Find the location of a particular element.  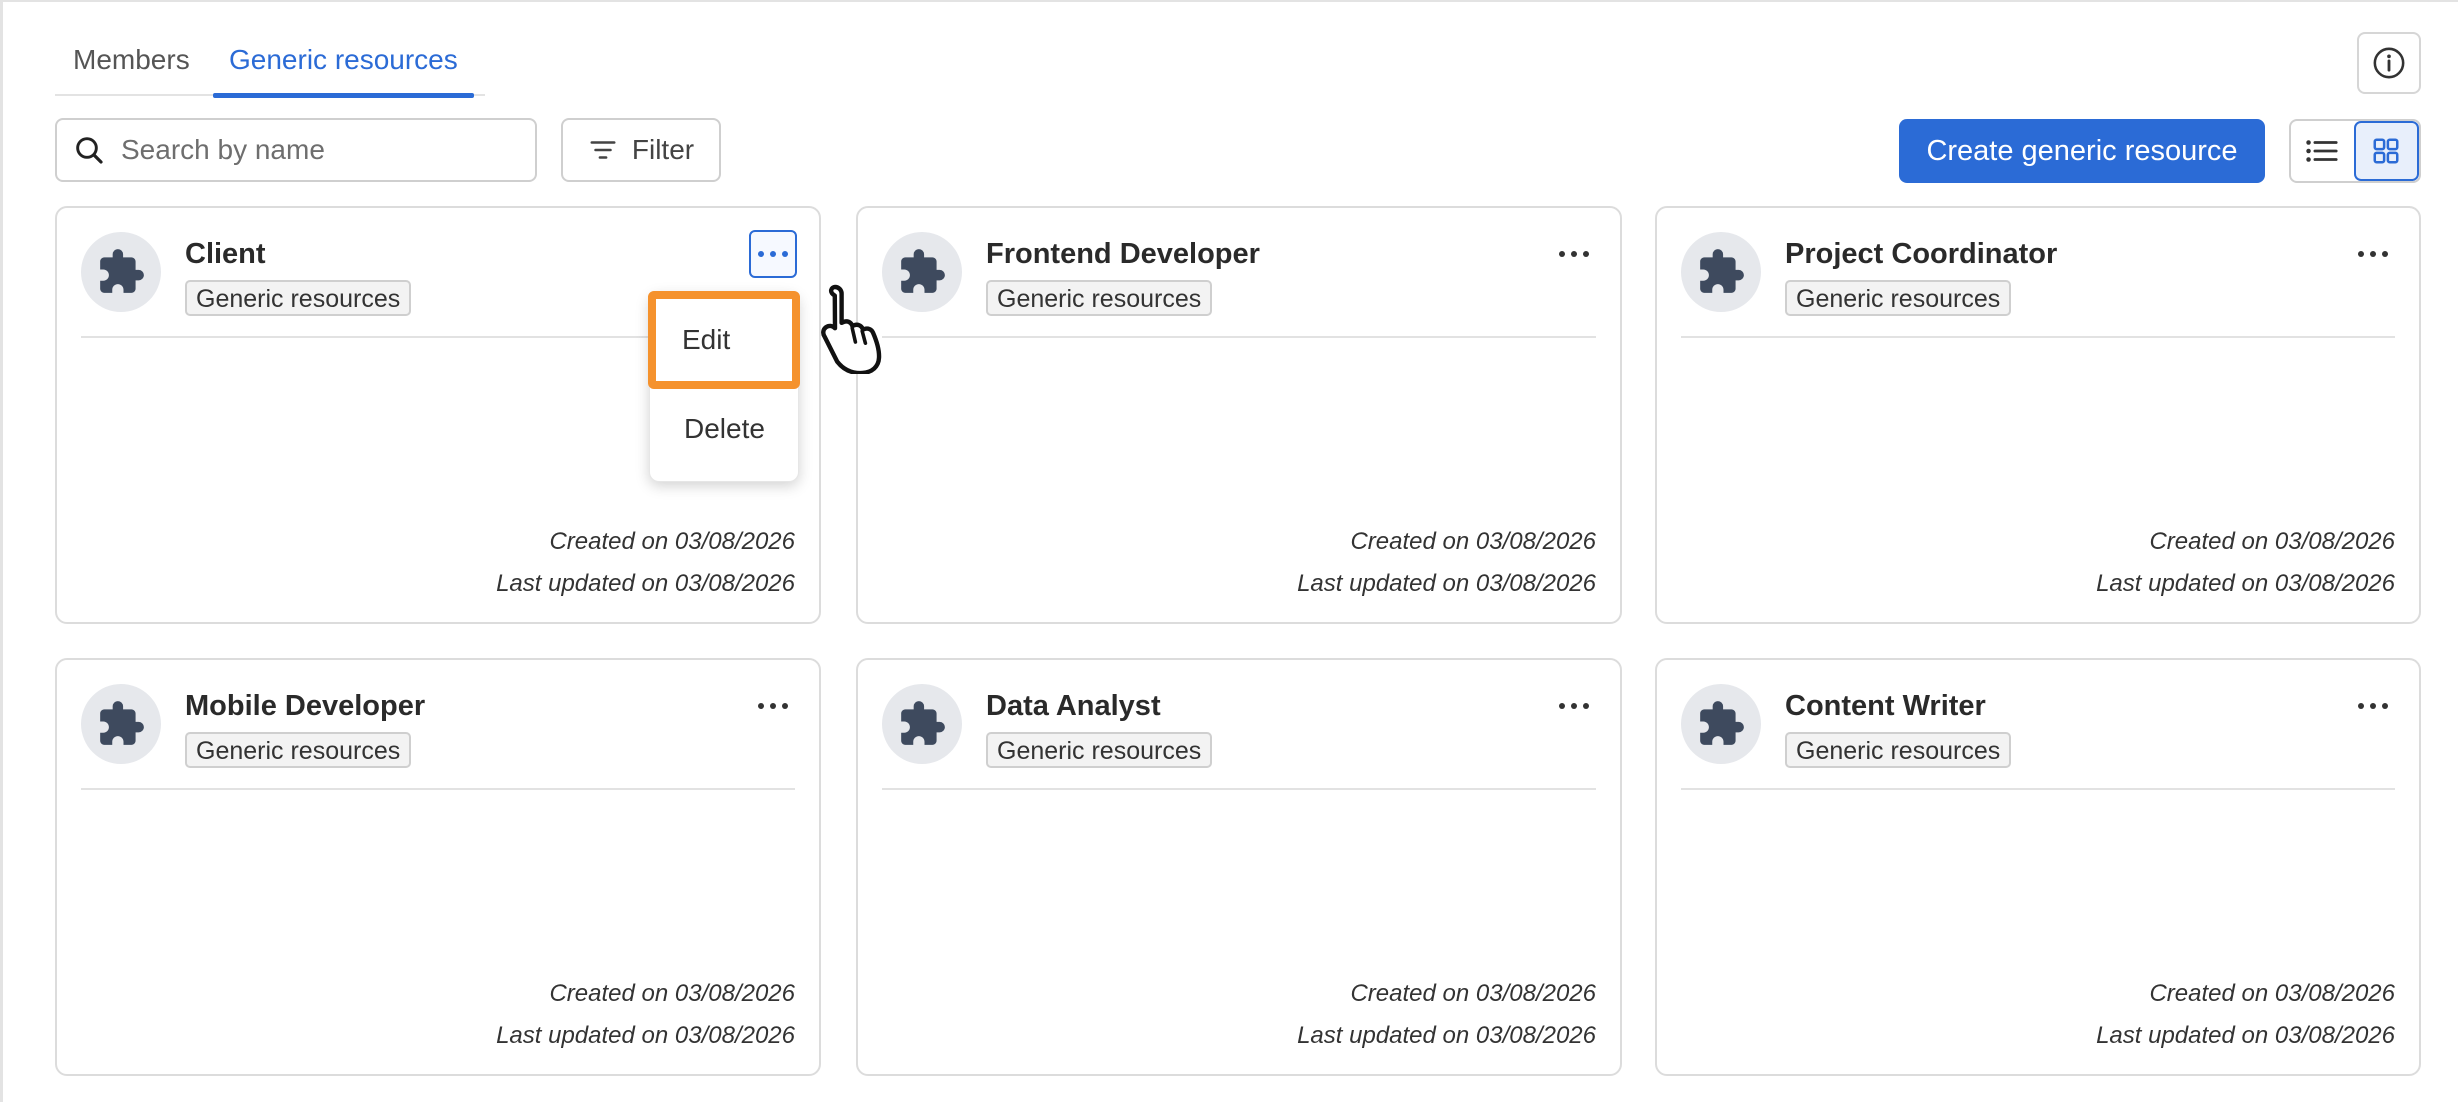

card-title: Client is located at coordinates (225, 254).